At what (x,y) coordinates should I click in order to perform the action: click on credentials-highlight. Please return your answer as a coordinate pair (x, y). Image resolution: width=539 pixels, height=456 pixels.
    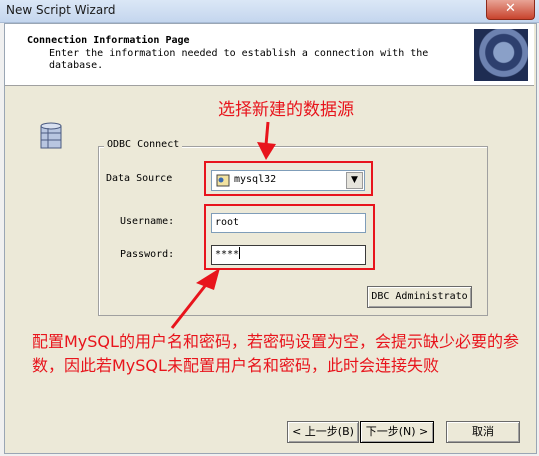
    Looking at the image, I should click on (289, 237).